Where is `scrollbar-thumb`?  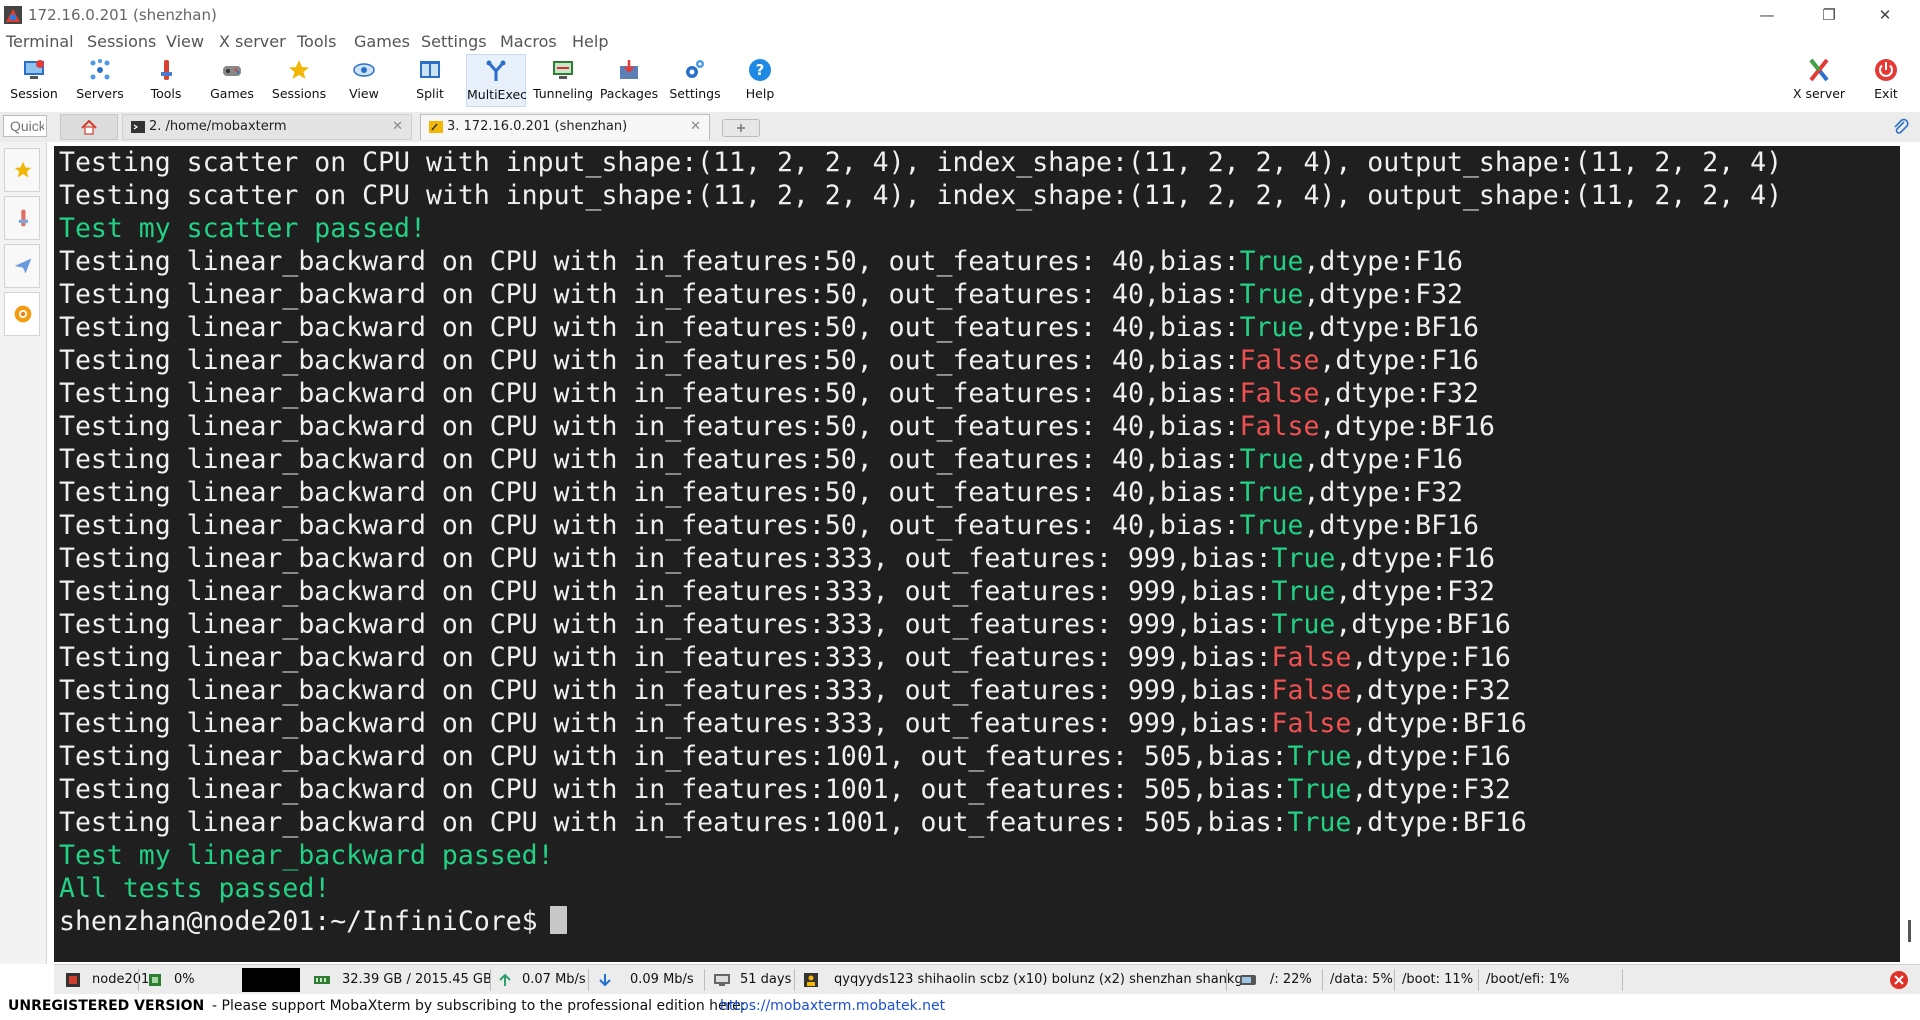 scrollbar-thumb is located at coordinates (1909, 931).